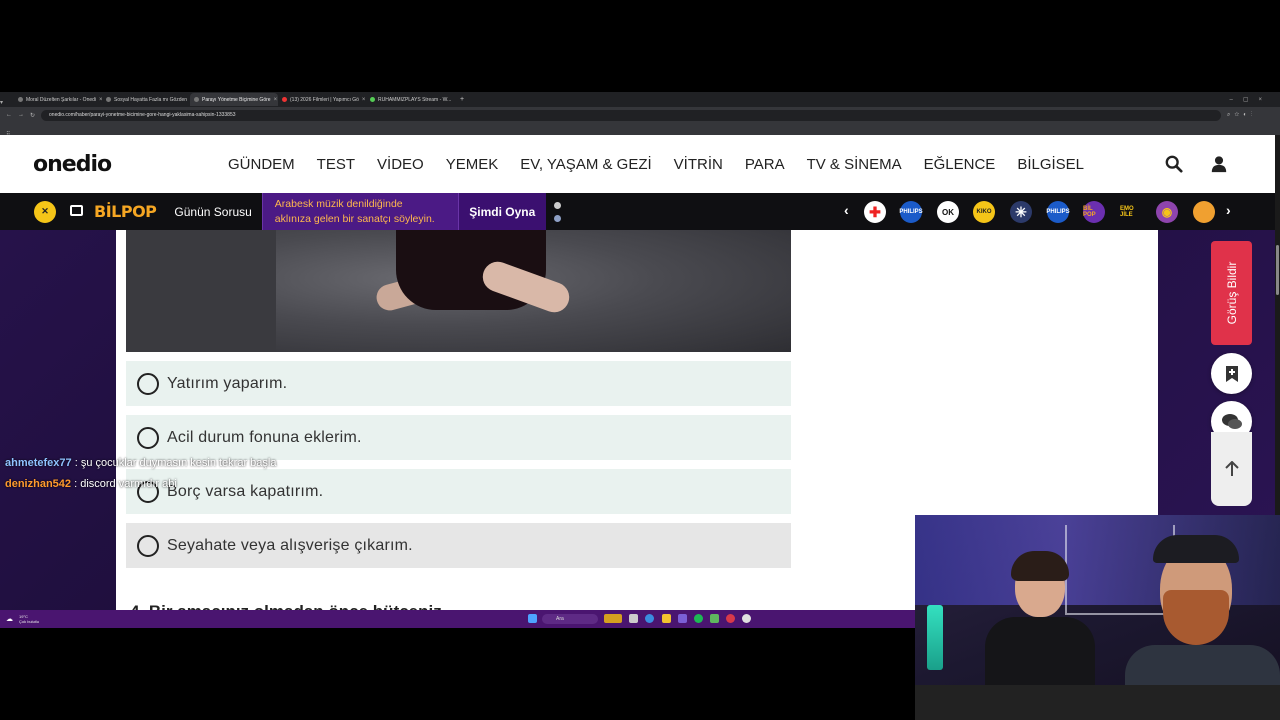 This screenshot has height=720, width=1280. Describe the element at coordinates (984, 212) in the screenshot. I see `brand-icon: KIKO` at that location.